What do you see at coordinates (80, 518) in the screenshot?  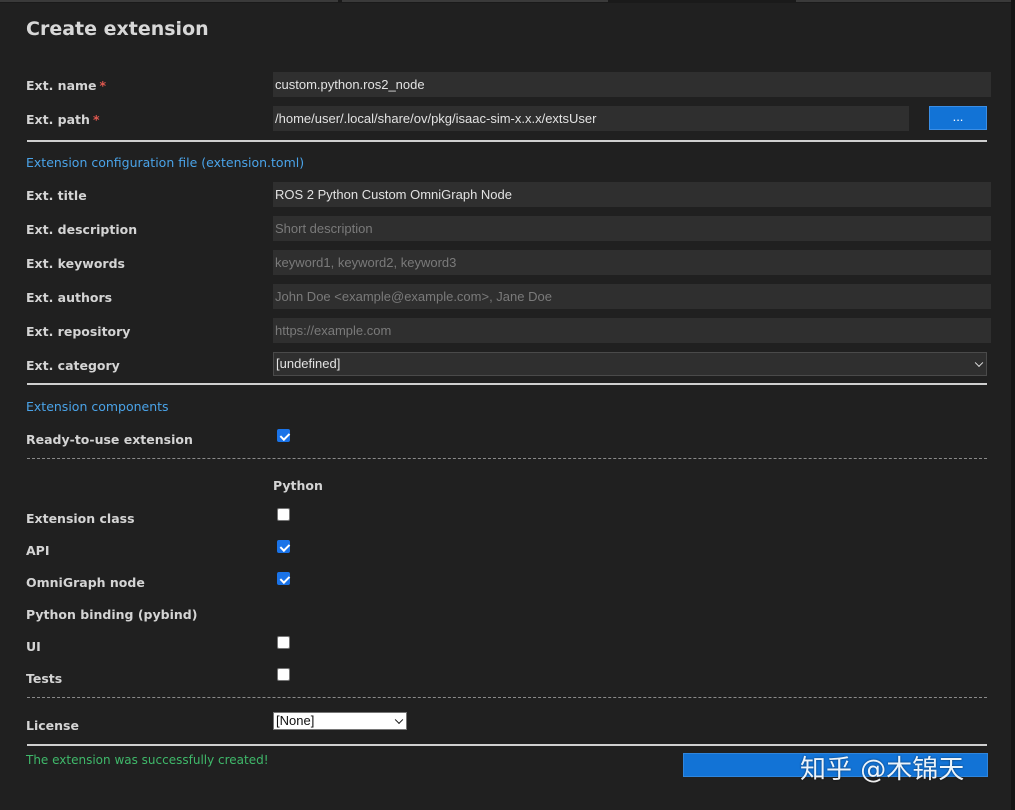 I see `extension-class-label: Extension class` at bounding box center [80, 518].